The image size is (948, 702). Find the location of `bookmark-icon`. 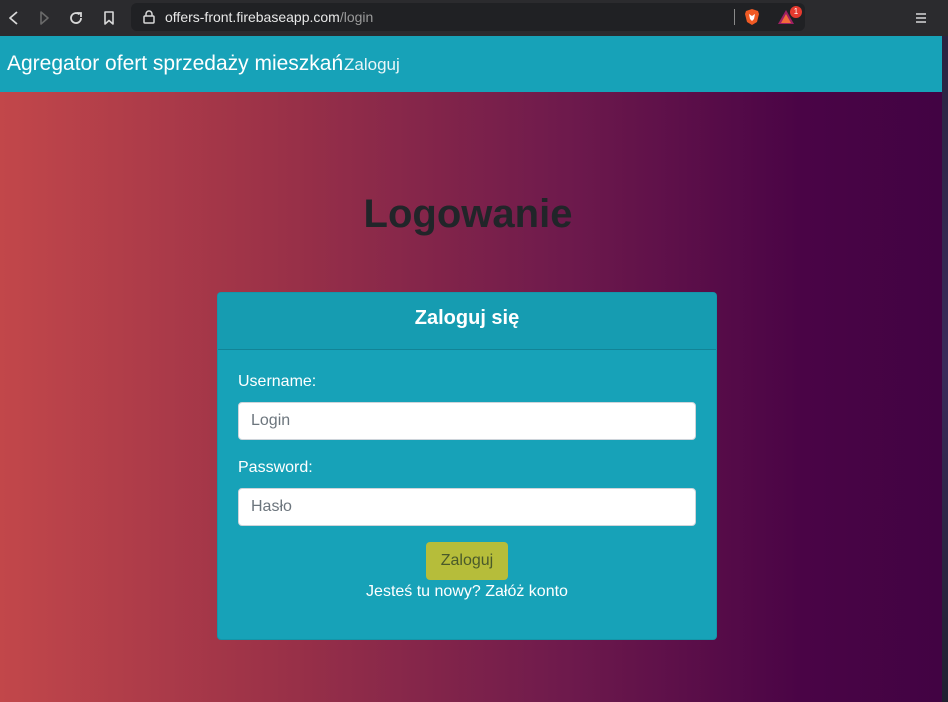

bookmark-icon is located at coordinates (109, 18).